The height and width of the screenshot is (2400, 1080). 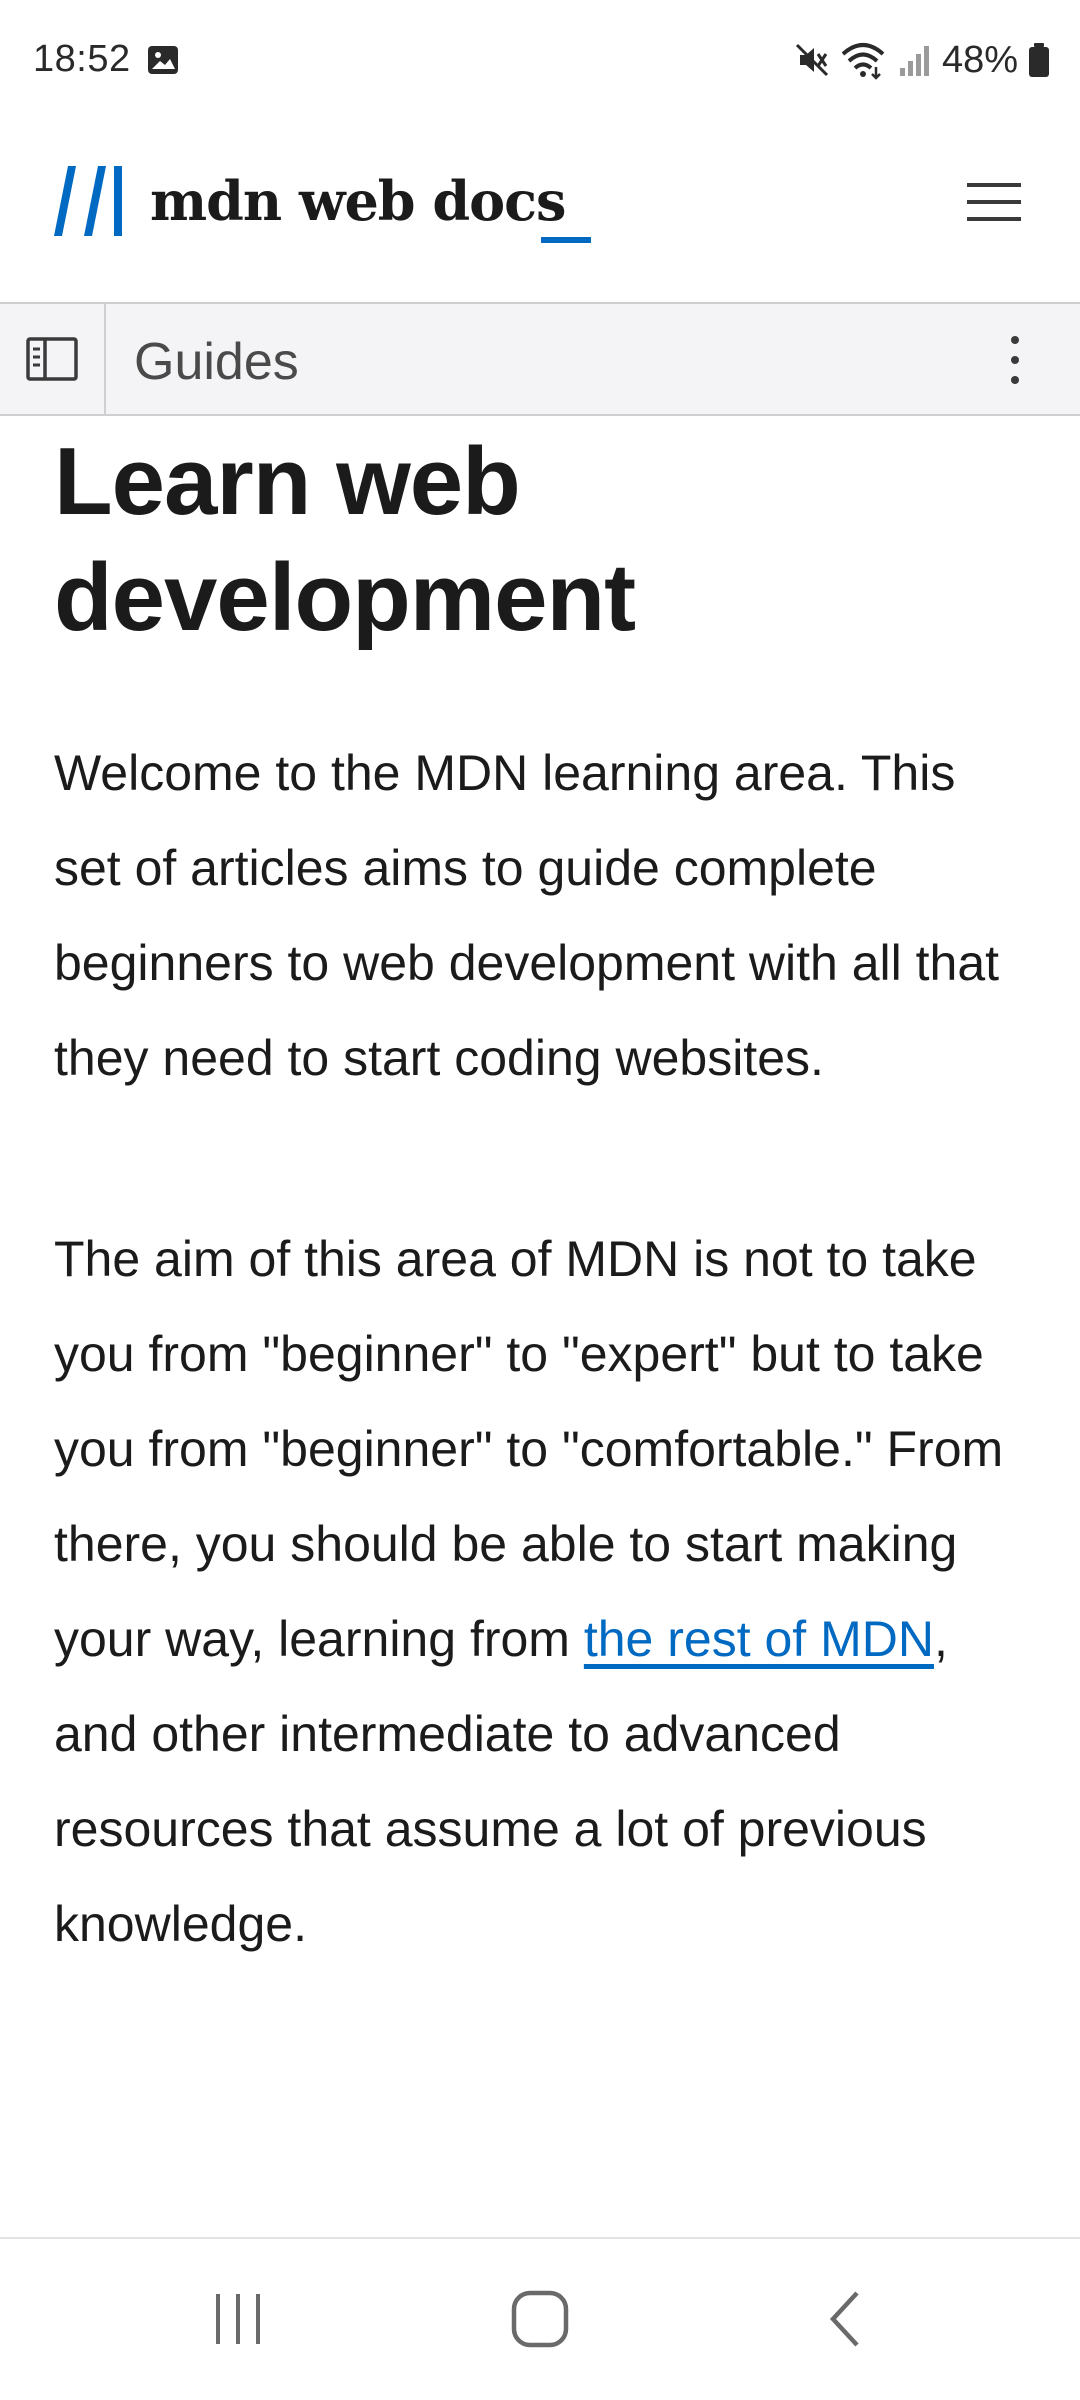 I want to click on more-options-button, so click(x=1015, y=360).